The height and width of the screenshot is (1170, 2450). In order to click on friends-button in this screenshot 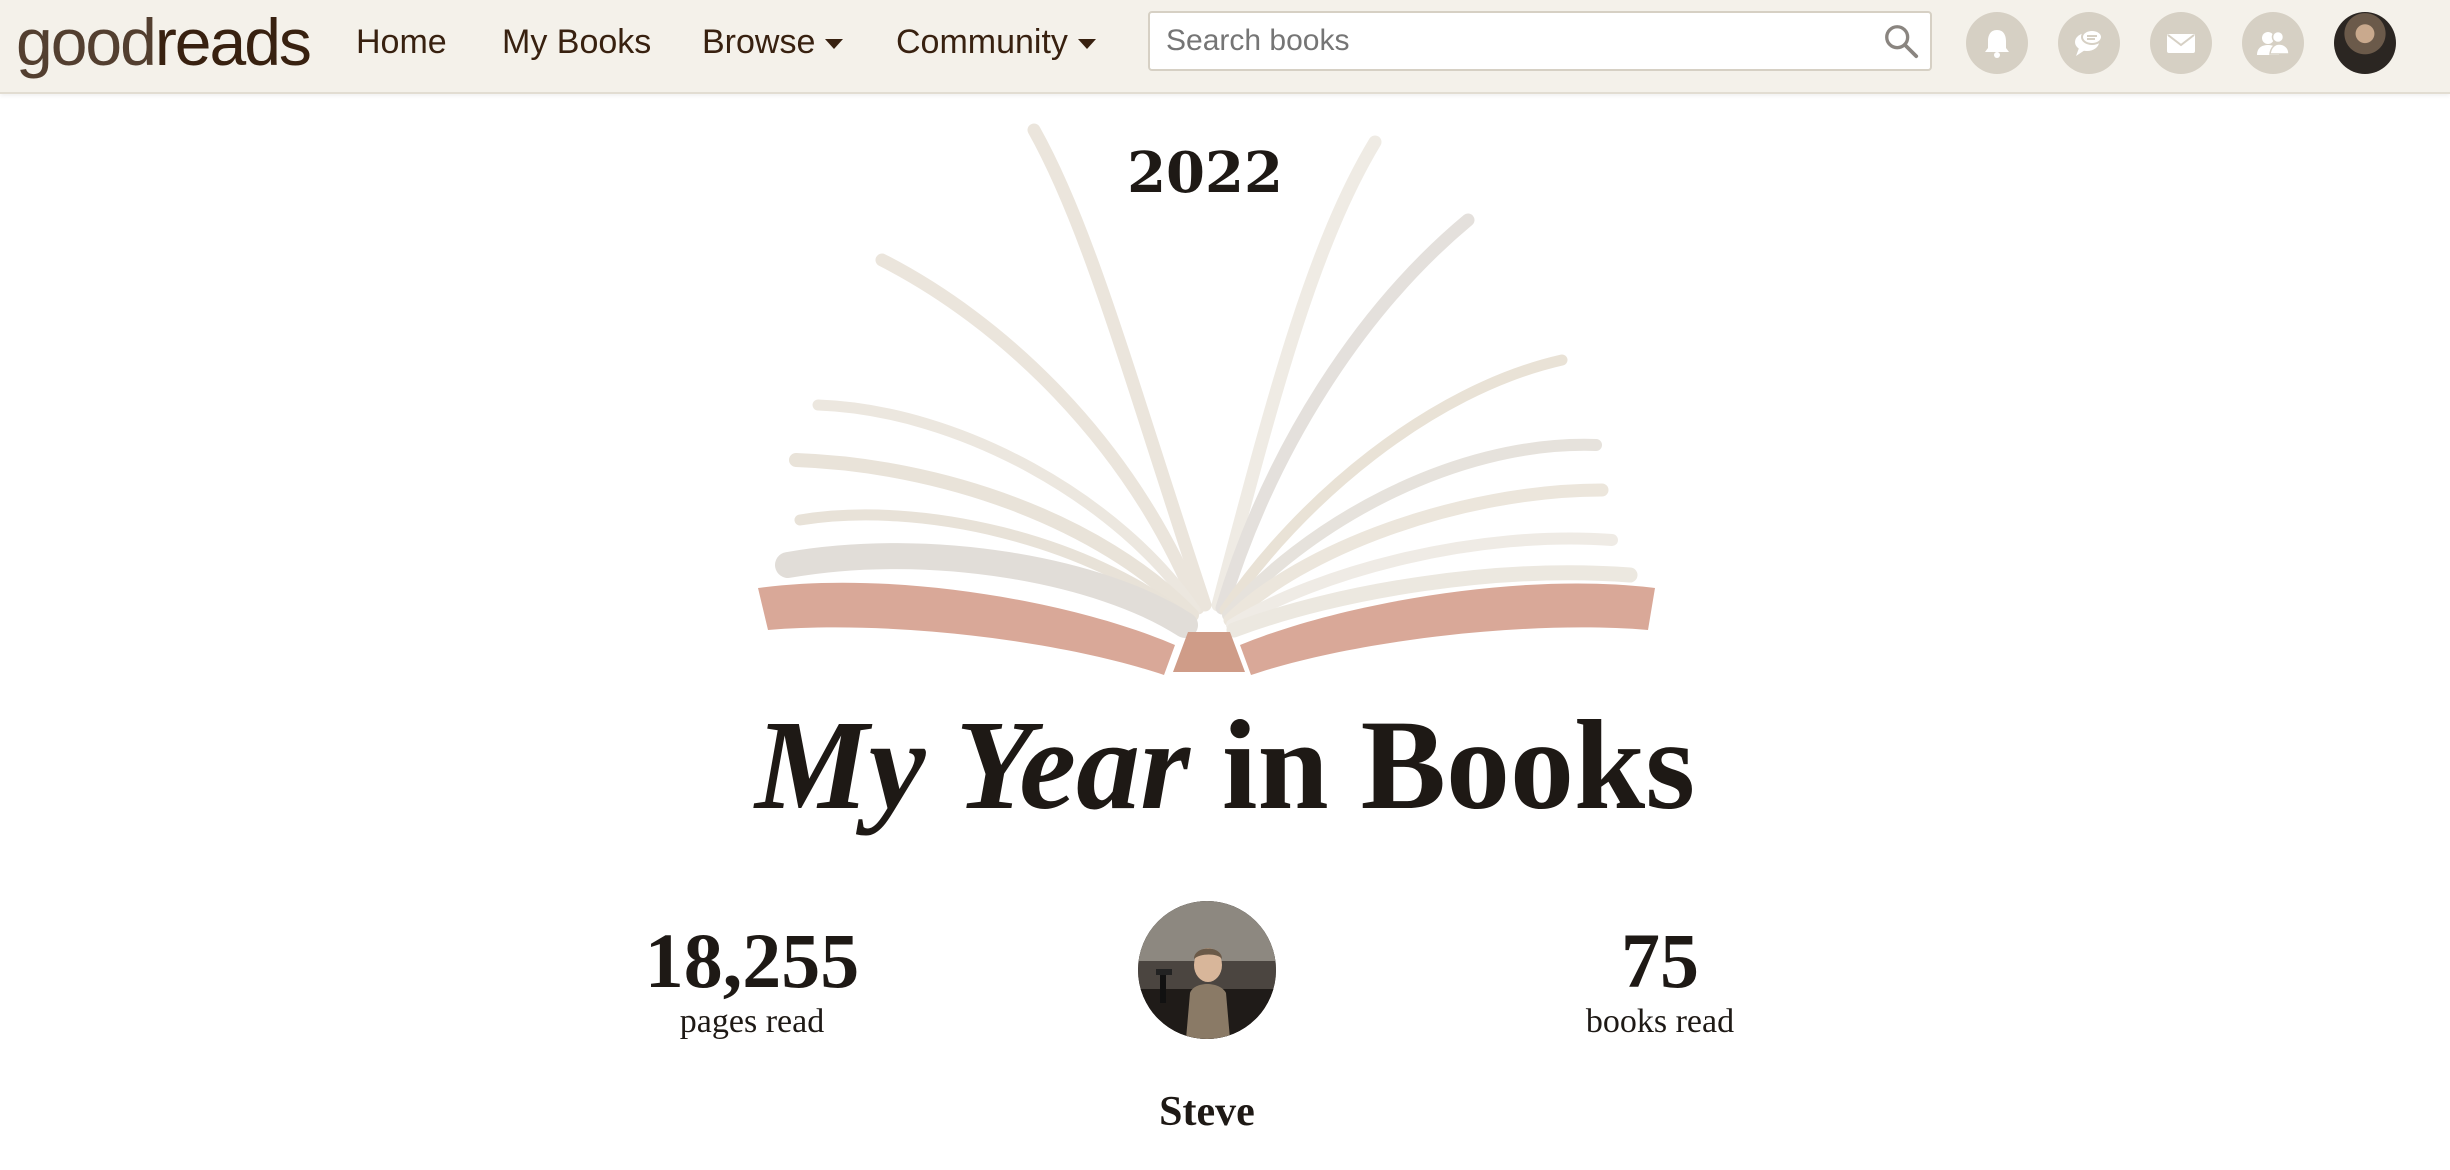, I will do `click(2273, 43)`.